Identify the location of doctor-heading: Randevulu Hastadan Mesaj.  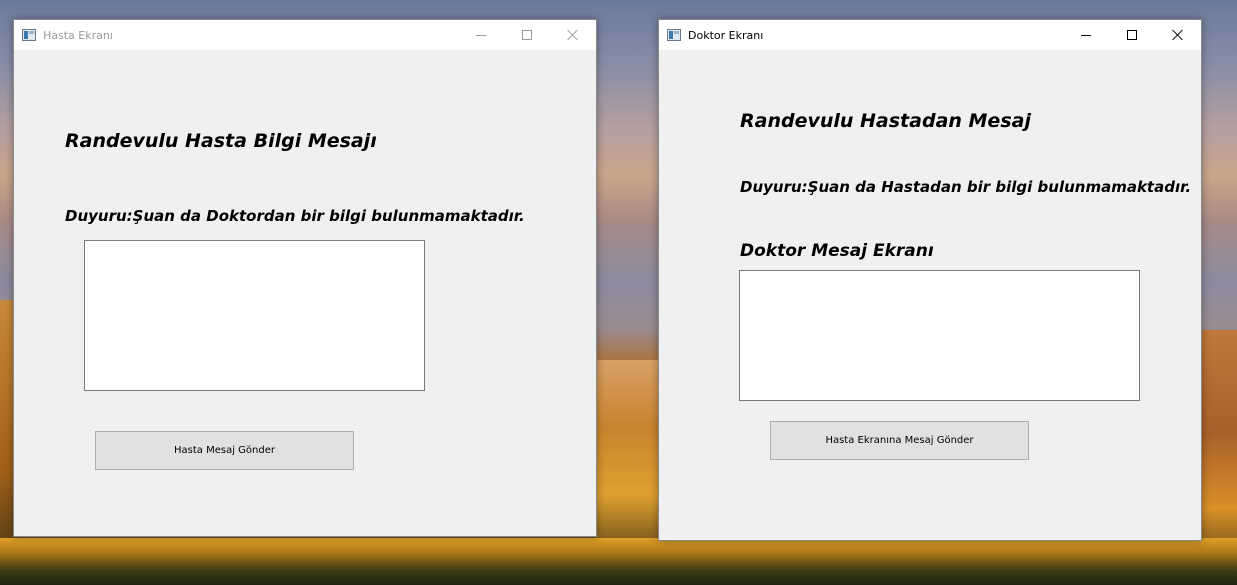
(885, 121).